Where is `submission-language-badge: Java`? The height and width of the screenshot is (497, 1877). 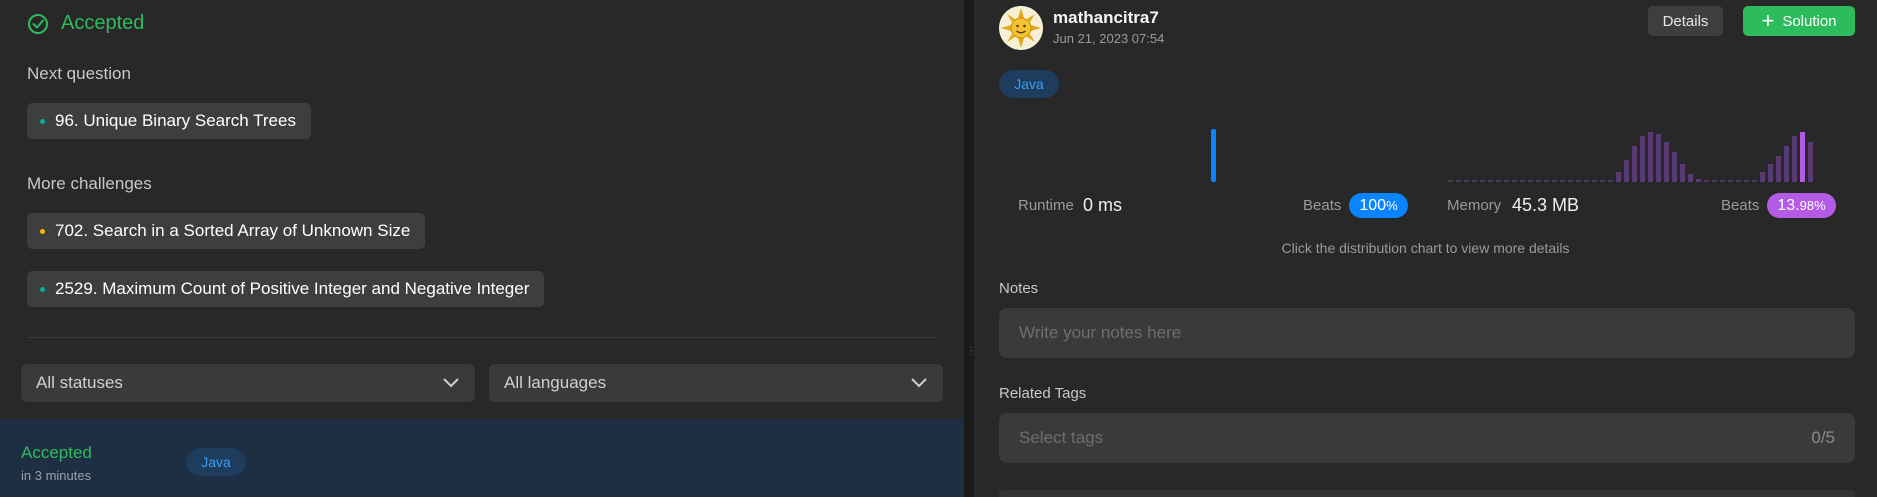
submission-language-badge: Java is located at coordinates (216, 462).